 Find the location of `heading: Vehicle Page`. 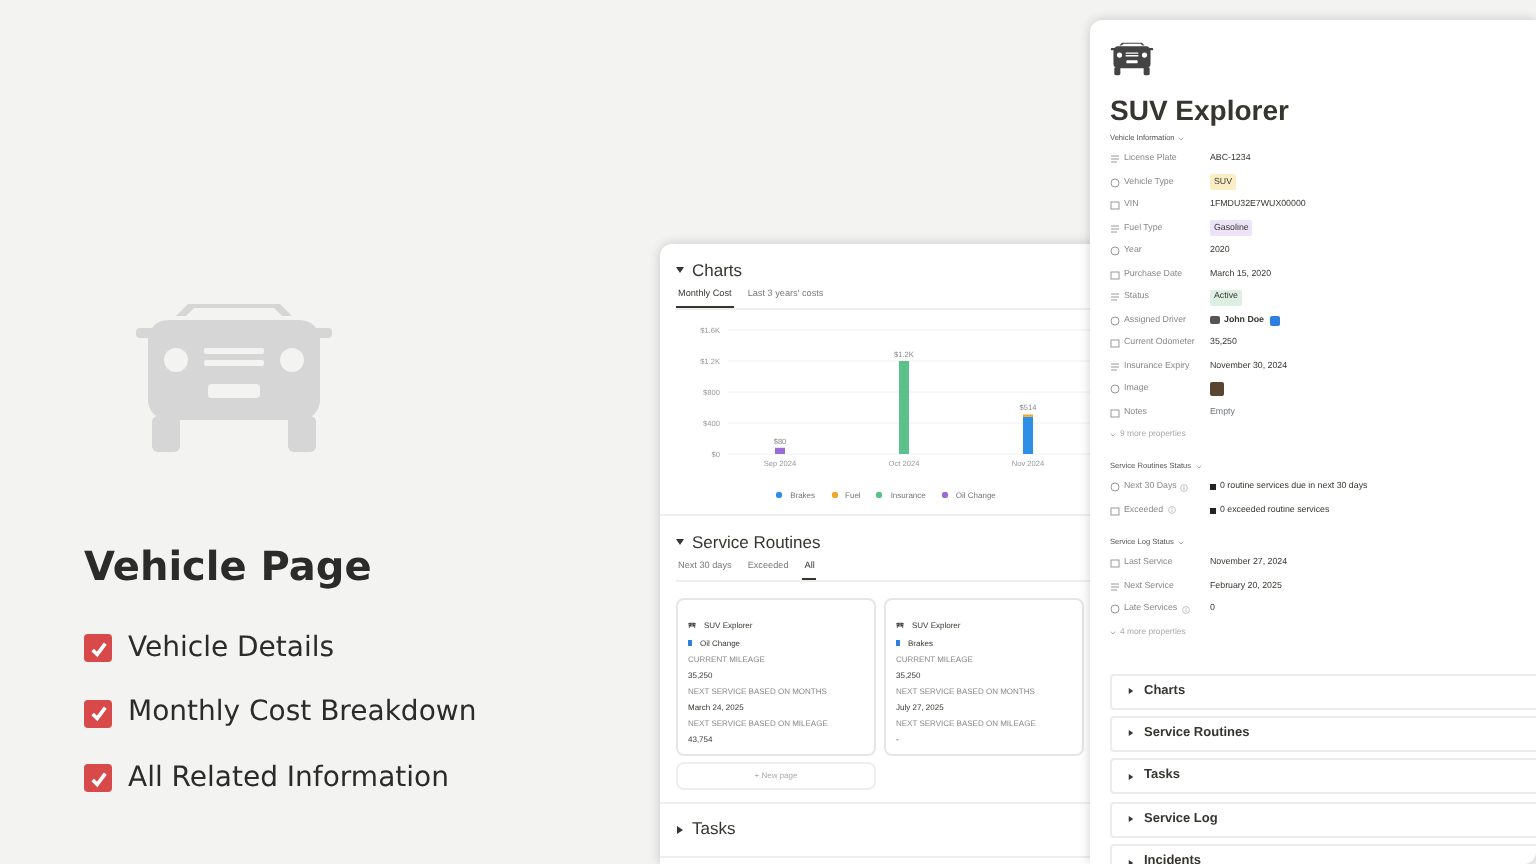

heading: Vehicle Page is located at coordinates (229, 567).